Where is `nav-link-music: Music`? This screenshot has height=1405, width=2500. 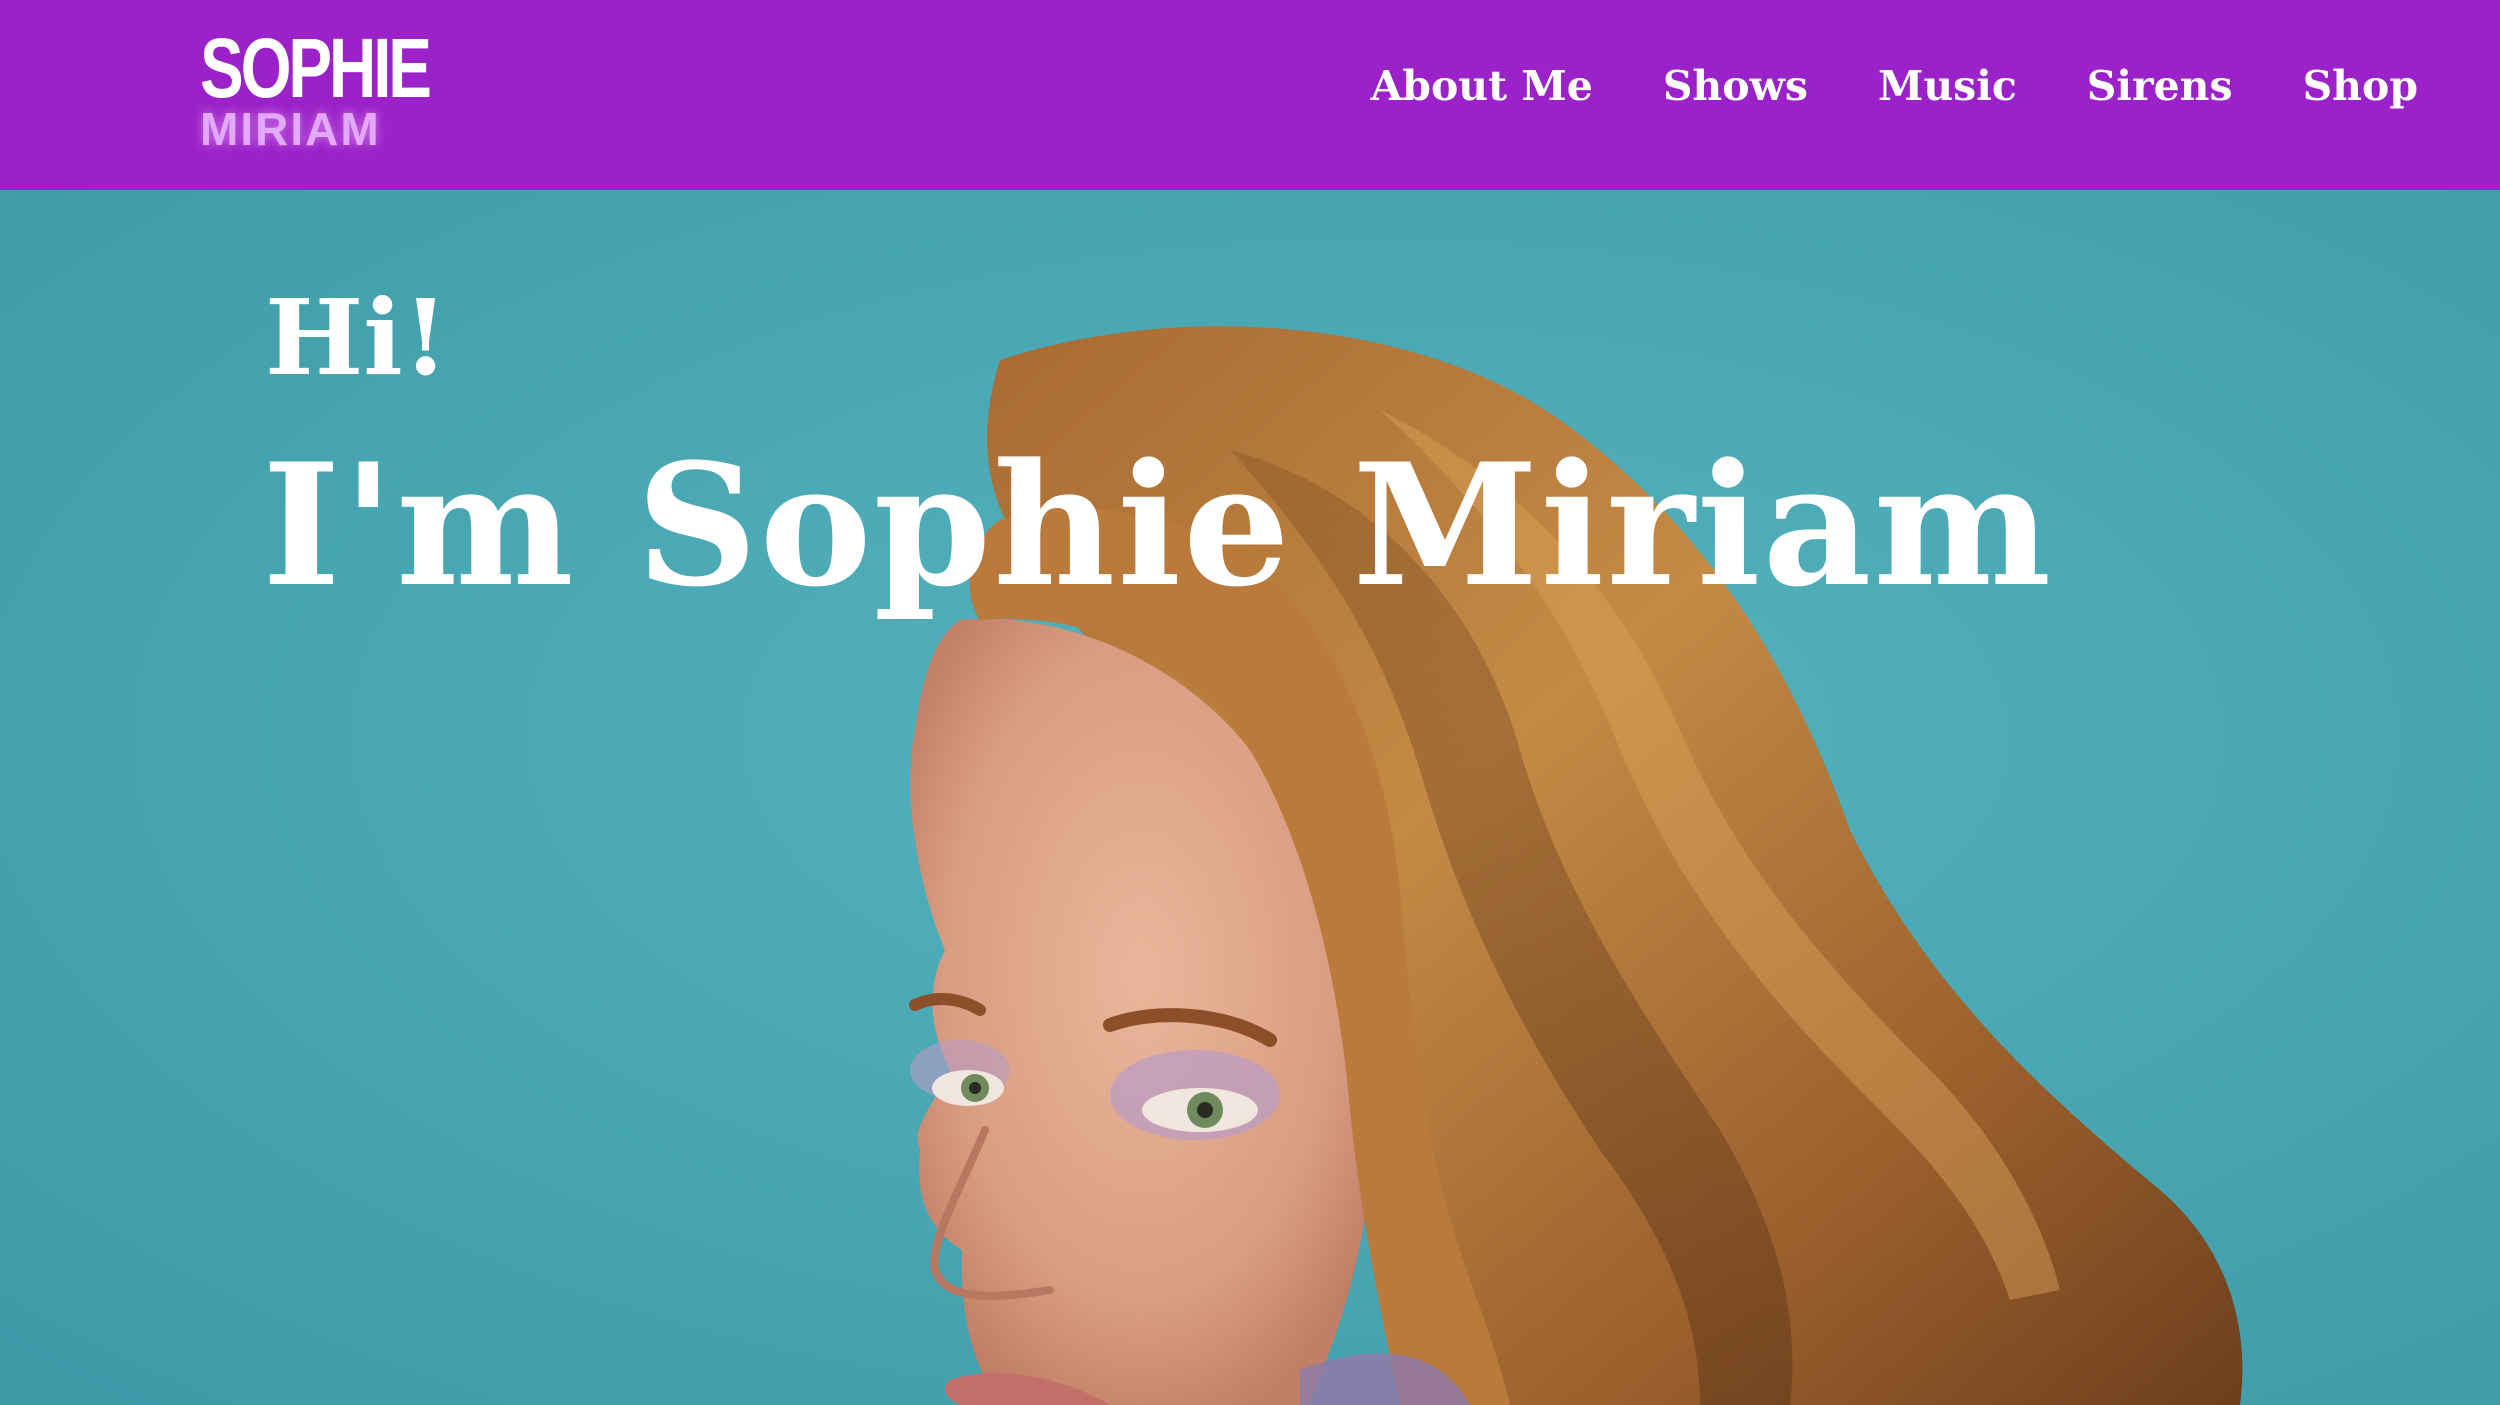 nav-link-music: Music is located at coordinates (1947, 86).